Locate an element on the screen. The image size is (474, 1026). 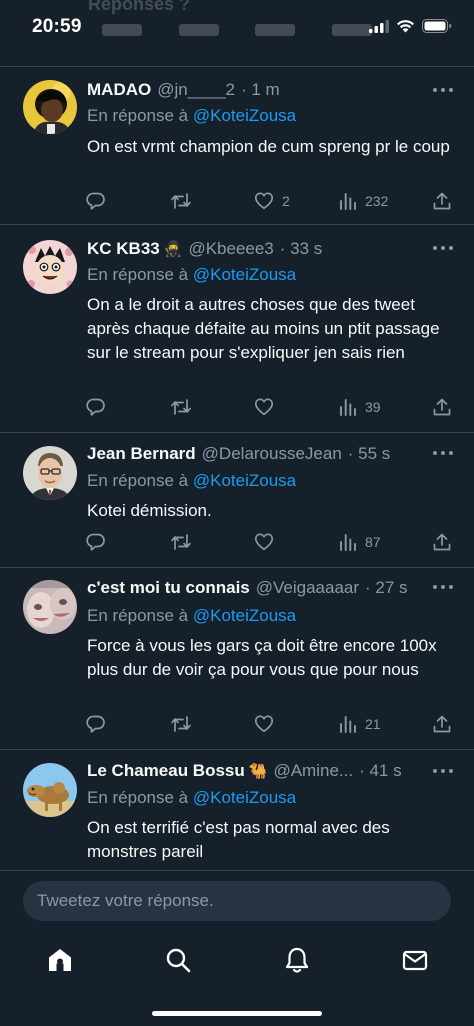
tweet-actions: 2 232 is located at coordinates (269, 201).